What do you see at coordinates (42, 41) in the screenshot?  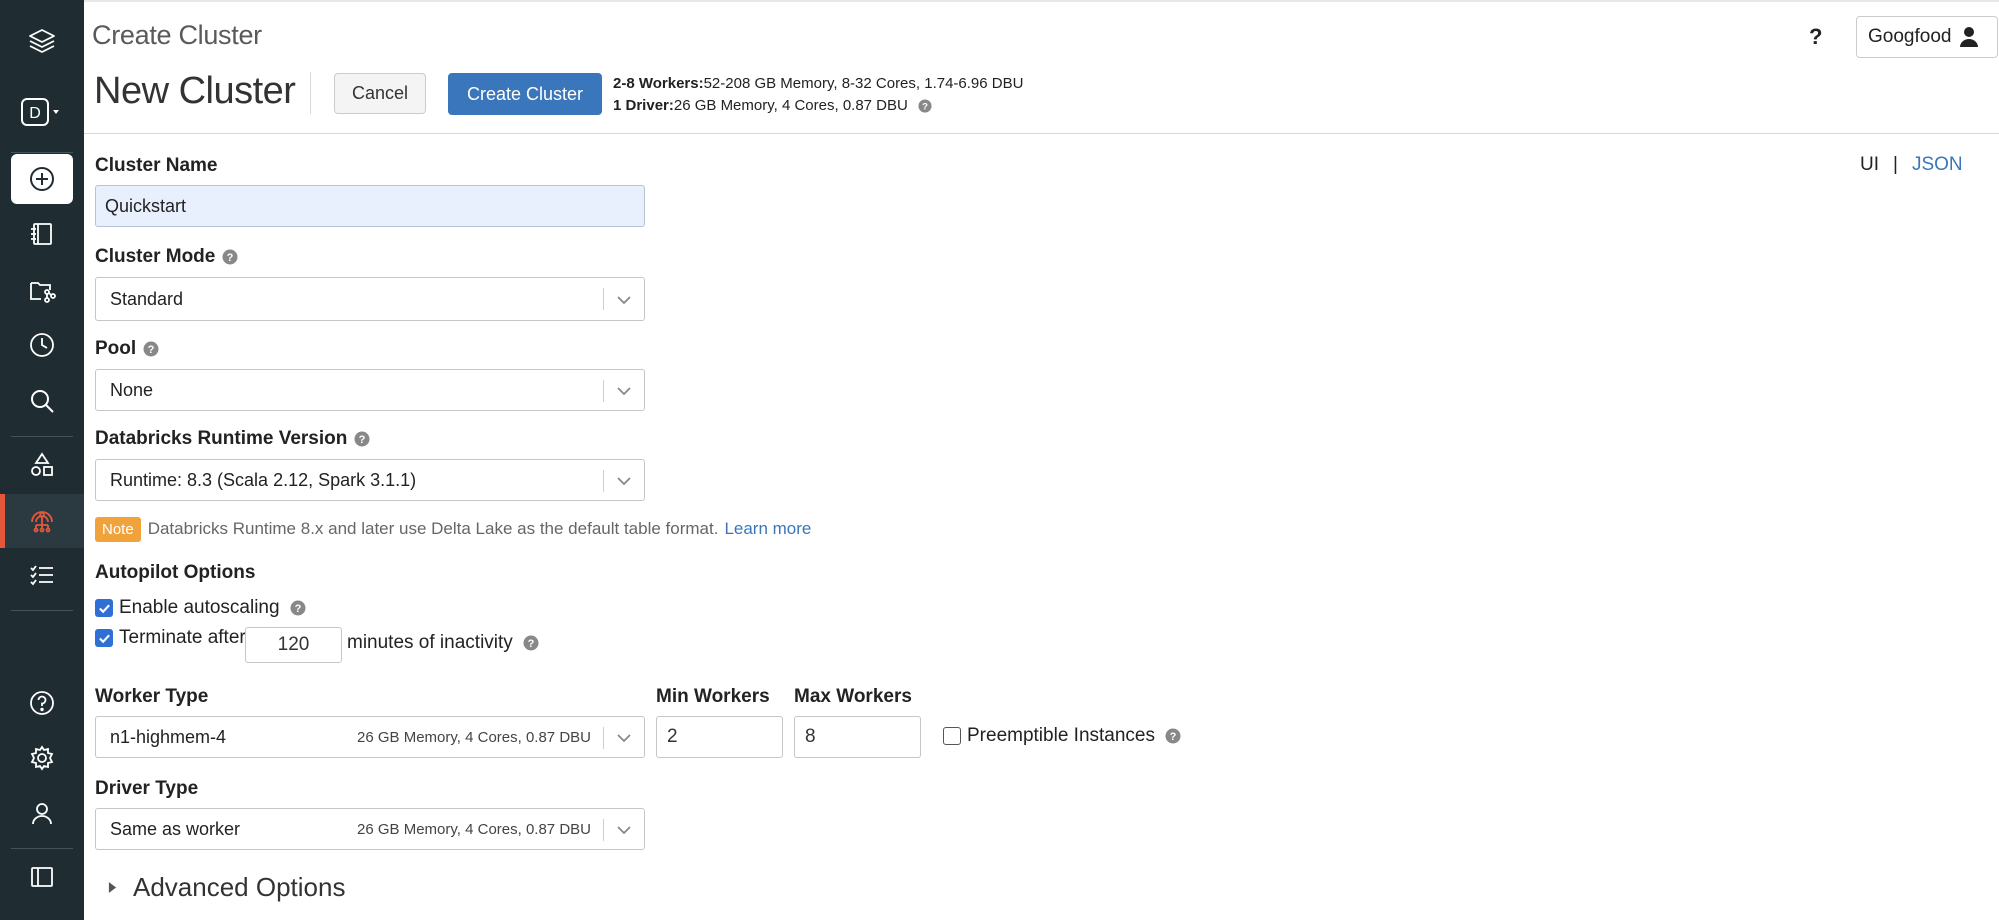 I see `layers-logo-icon` at bounding box center [42, 41].